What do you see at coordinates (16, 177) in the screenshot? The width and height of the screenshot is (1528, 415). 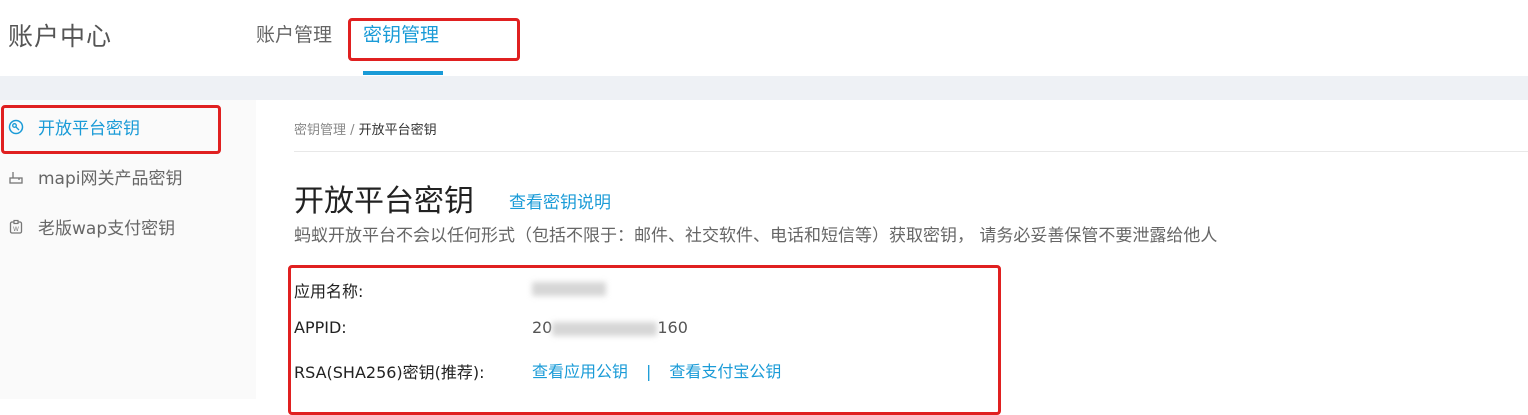 I see `gateway-icon` at bounding box center [16, 177].